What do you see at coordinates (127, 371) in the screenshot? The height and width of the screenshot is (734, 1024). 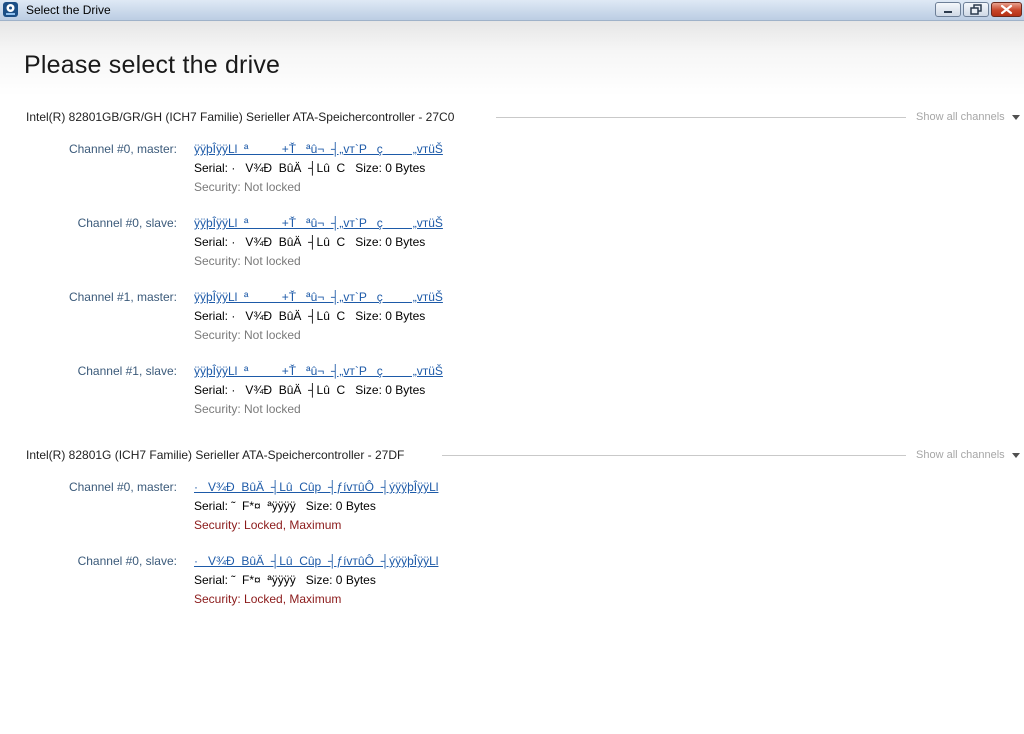 I see `channel-label: Channel #1, slave:` at bounding box center [127, 371].